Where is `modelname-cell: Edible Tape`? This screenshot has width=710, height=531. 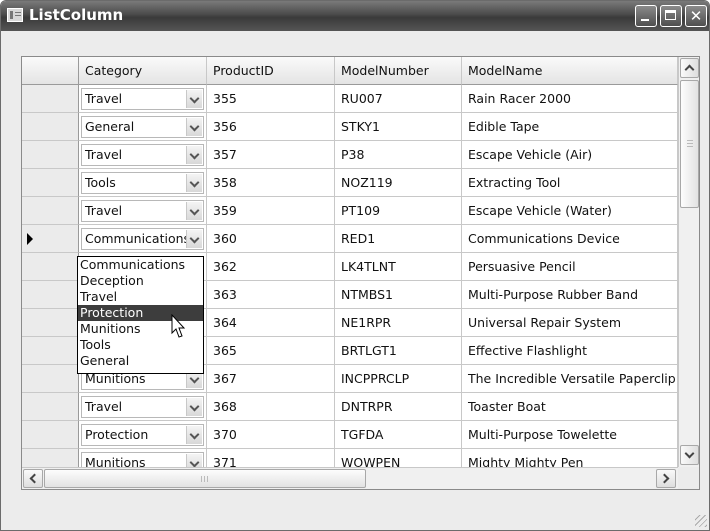 modelname-cell: Edible Tape is located at coordinates (570, 127).